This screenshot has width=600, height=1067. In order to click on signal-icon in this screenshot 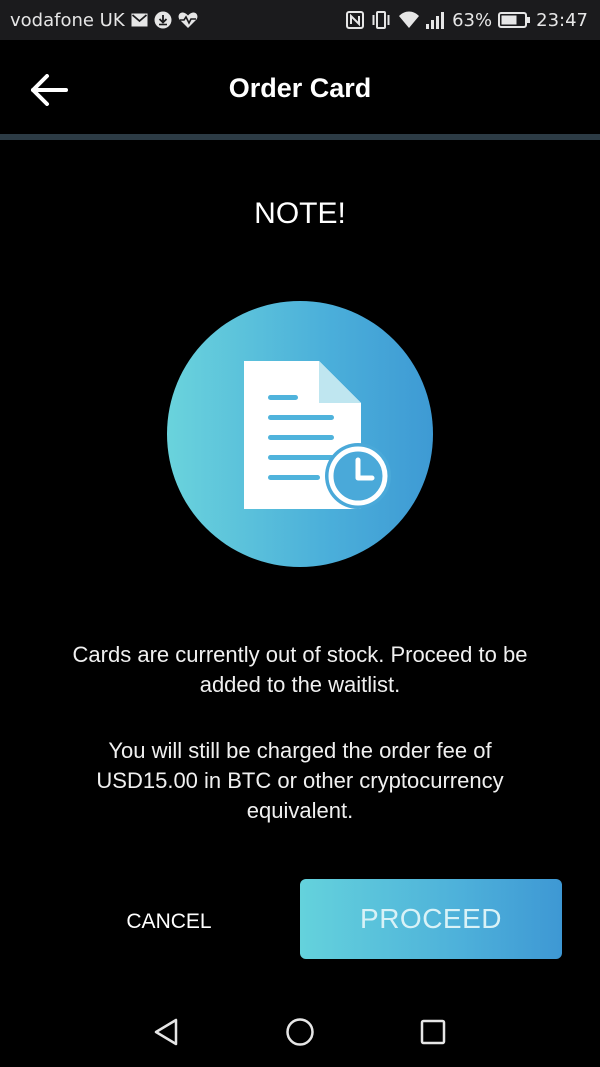, I will do `click(436, 20)`.